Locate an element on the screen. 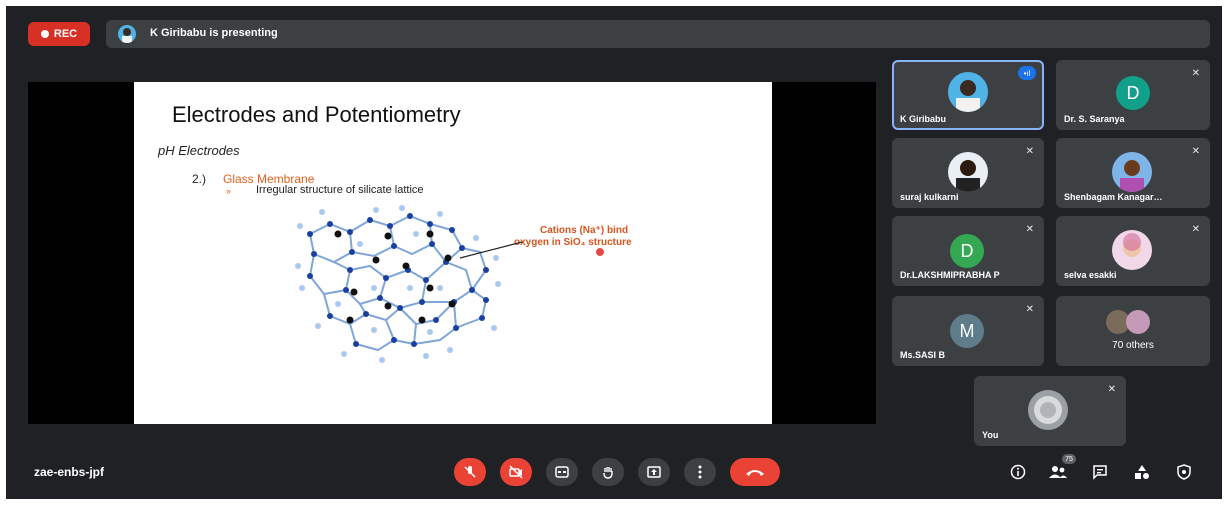 The image size is (1228, 505). participant-name: You is located at coordinates (990, 435).